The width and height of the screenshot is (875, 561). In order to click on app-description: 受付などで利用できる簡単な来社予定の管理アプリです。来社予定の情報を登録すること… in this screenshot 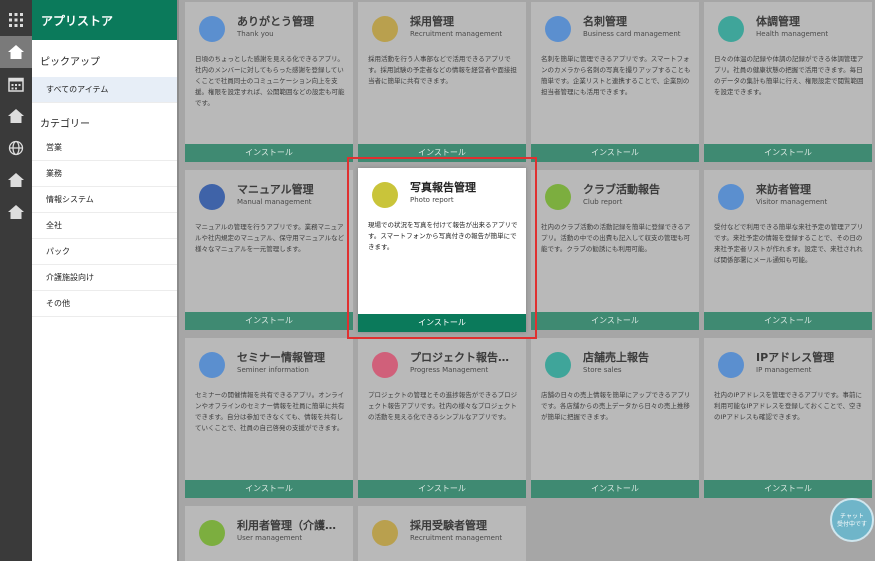, I will do `click(789, 243)`.